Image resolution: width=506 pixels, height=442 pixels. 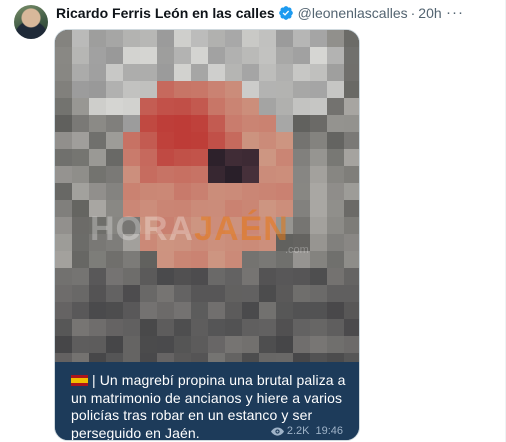 What do you see at coordinates (353, 13) in the screenshot?
I see `handle: @leonenlascalles` at bounding box center [353, 13].